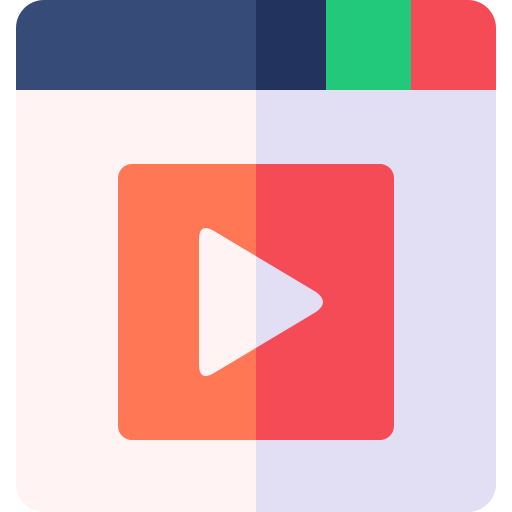 The height and width of the screenshot is (512, 512). Describe the element at coordinates (368, 45) in the screenshot. I see `maximize-button` at that location.